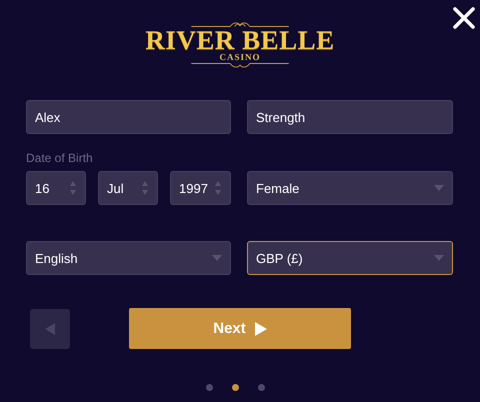 This screenshot has height=402, width=480. I want to click on last-name-field: Strength, so click(350, 117).